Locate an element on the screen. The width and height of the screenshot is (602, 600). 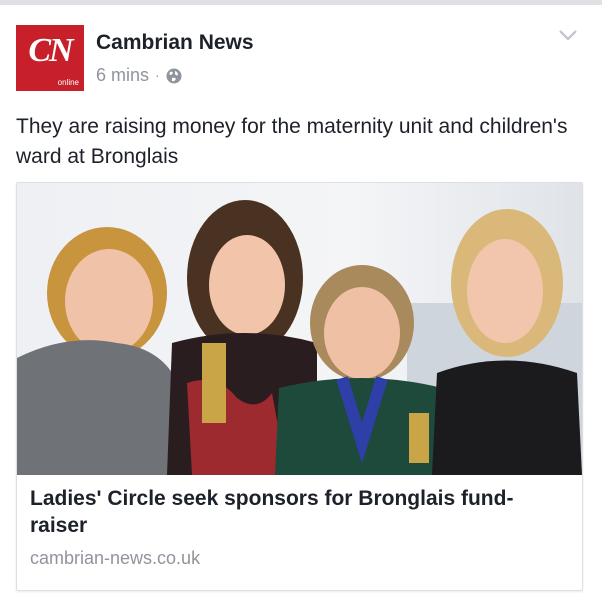
avatar-logo-sublabel: online is located at coordinates (68, 82).